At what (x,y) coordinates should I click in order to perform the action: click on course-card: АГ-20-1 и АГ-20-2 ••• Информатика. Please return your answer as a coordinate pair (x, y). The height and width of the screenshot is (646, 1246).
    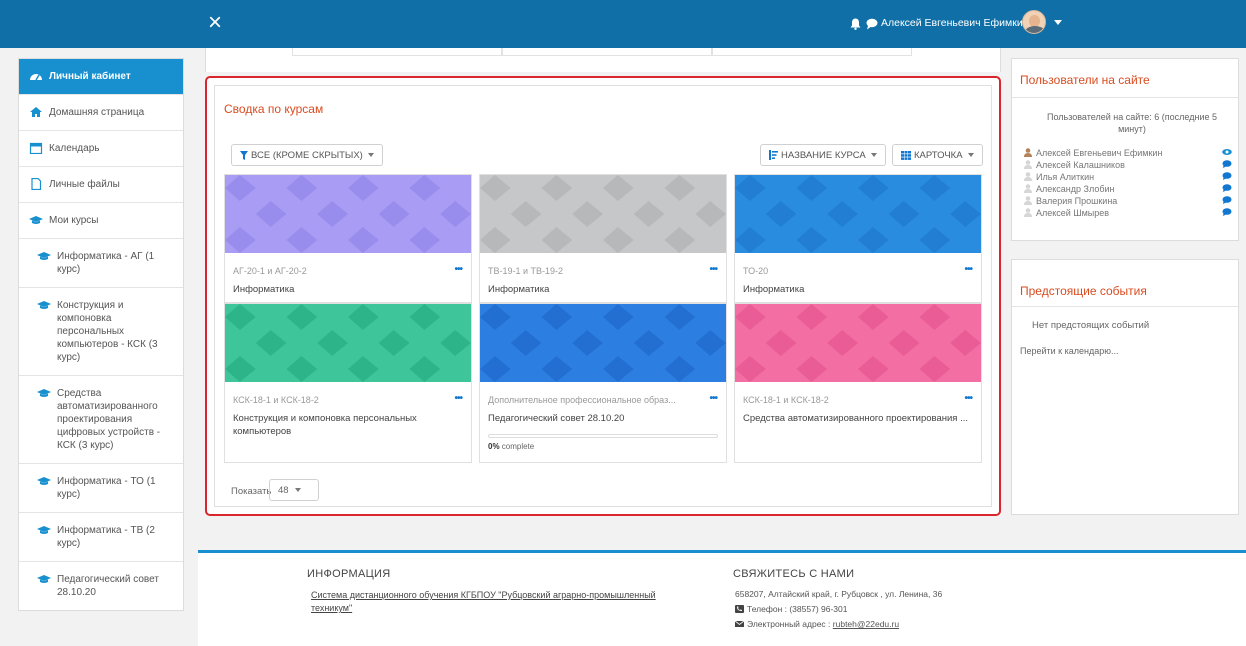
    Looking at the image, I should click on (348, 238).